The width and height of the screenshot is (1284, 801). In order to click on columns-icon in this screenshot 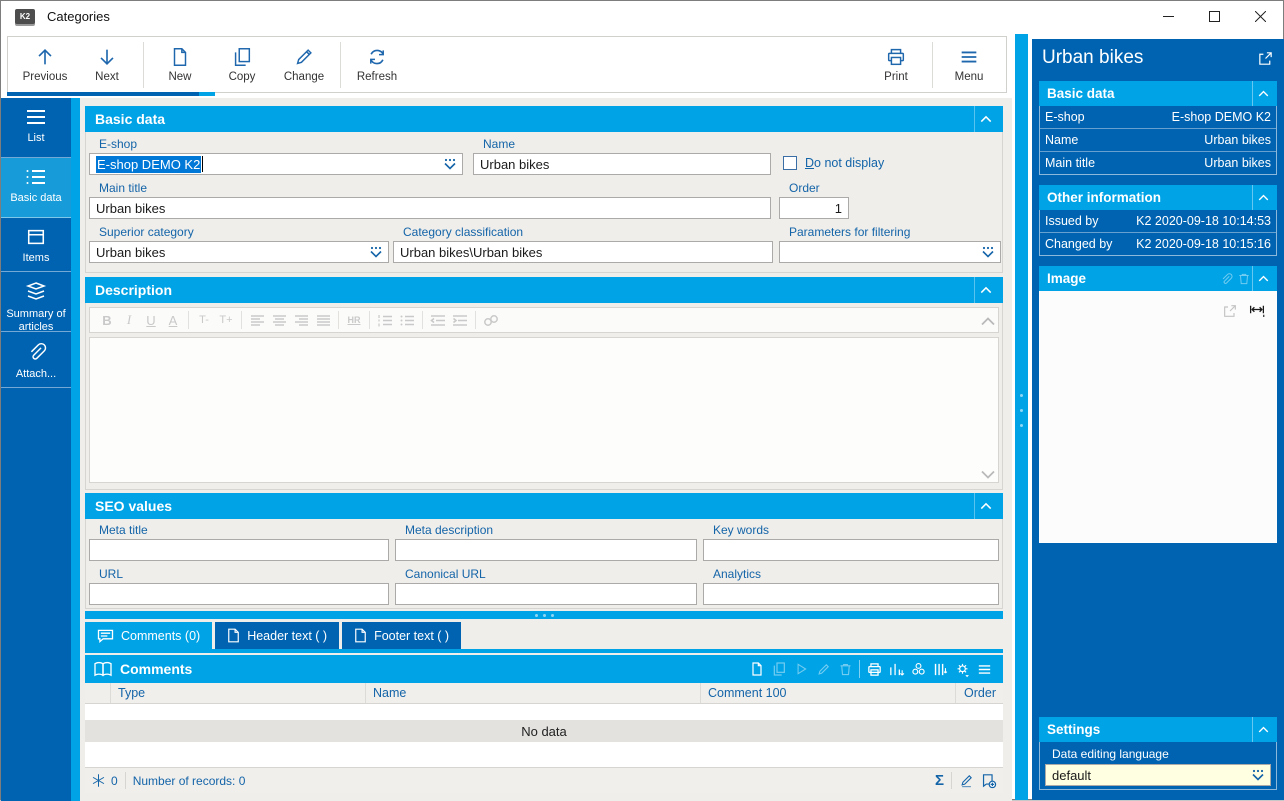, I will do `click(940, 669)`.